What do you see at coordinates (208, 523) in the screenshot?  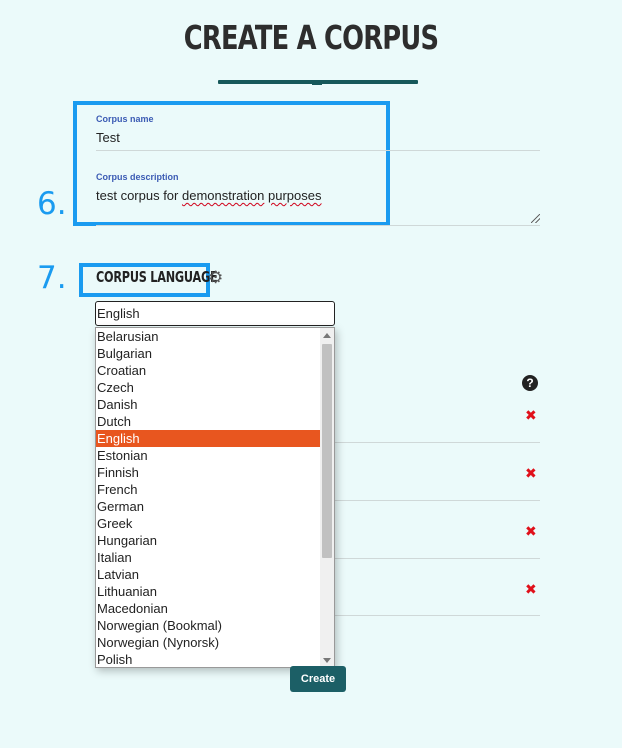 I see `language-option: Greek` at bounding box center [208, 523].